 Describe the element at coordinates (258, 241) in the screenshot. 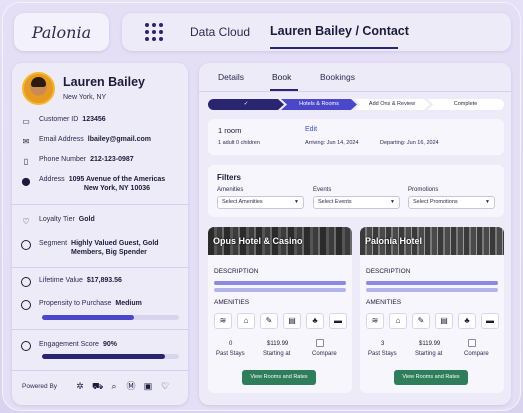

I see `hotel-name: Opus Hotel & Casino` at that location.